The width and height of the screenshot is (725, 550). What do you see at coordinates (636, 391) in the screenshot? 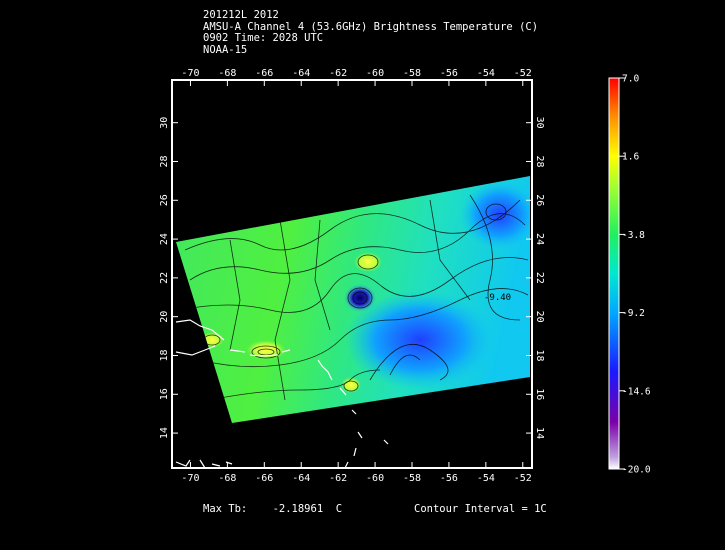
I see `colorbar-tick-label: -14.6` at bounding box center [636, 391].